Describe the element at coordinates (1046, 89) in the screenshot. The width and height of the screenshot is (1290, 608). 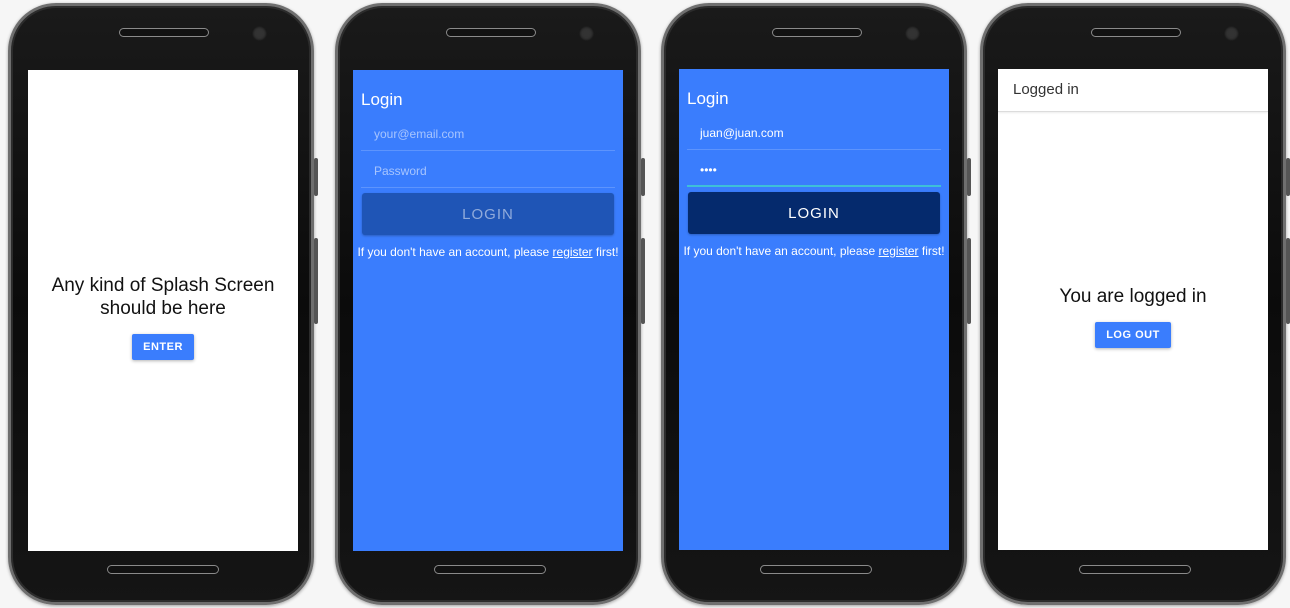
I see `header-title: Logged in` at that location.